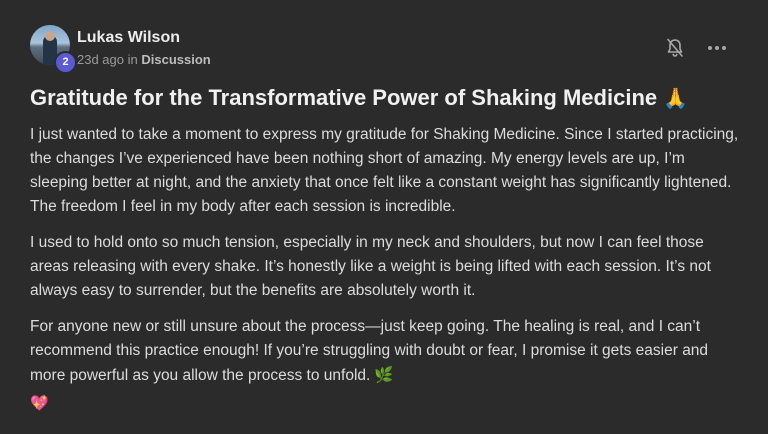 The width and height of the screenshot is (768, 434). What do you see at coordinates (676, 98) in the screenshot?
I see `praying-hands-emoji: 🙏` at bounding box center [676, 98].